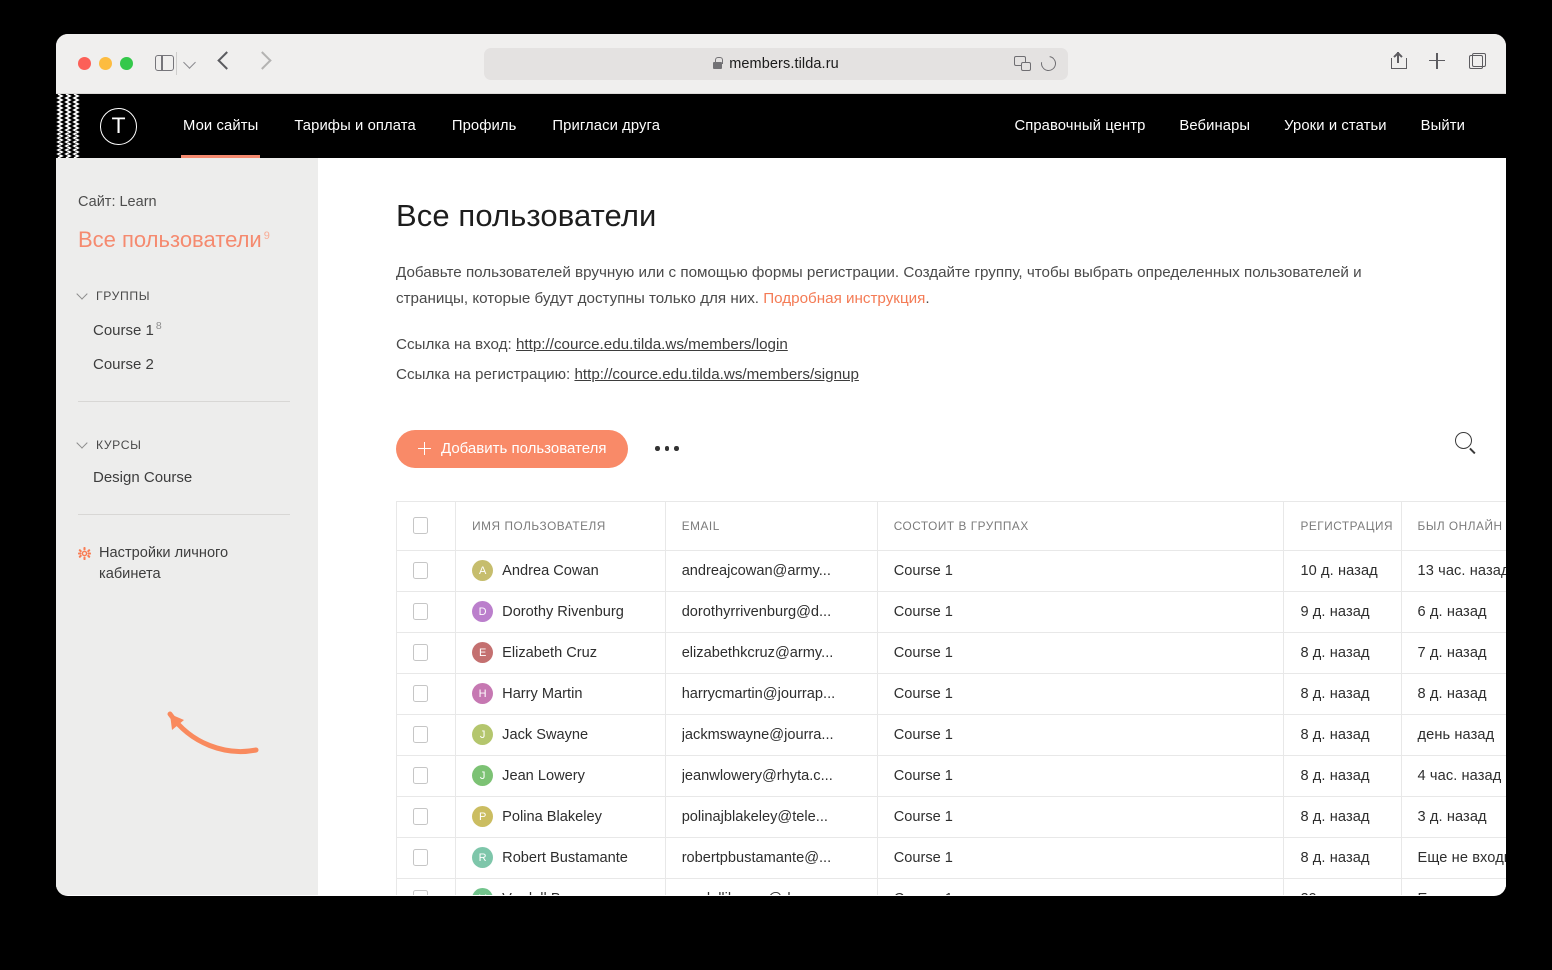  What do you see at coordinates (776, 64) in the screenshot?
I see `address-bar: members.tilda.ru` at bounding box center [776, 64].